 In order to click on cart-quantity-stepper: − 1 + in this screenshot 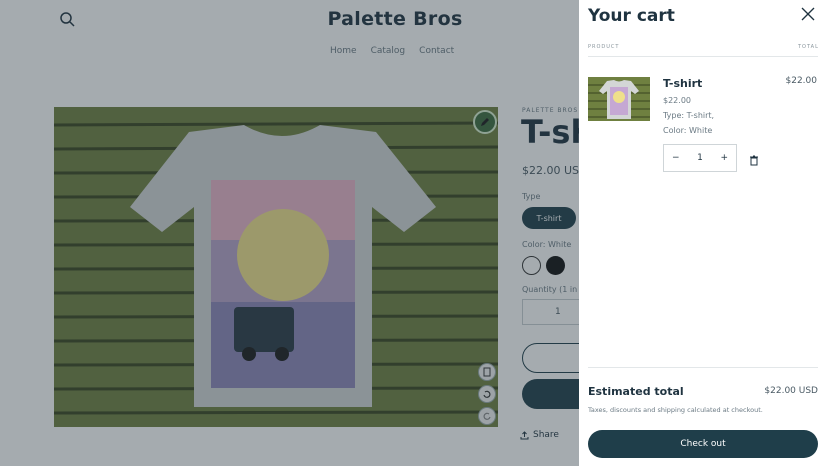, I will do `click(700, 158)`.